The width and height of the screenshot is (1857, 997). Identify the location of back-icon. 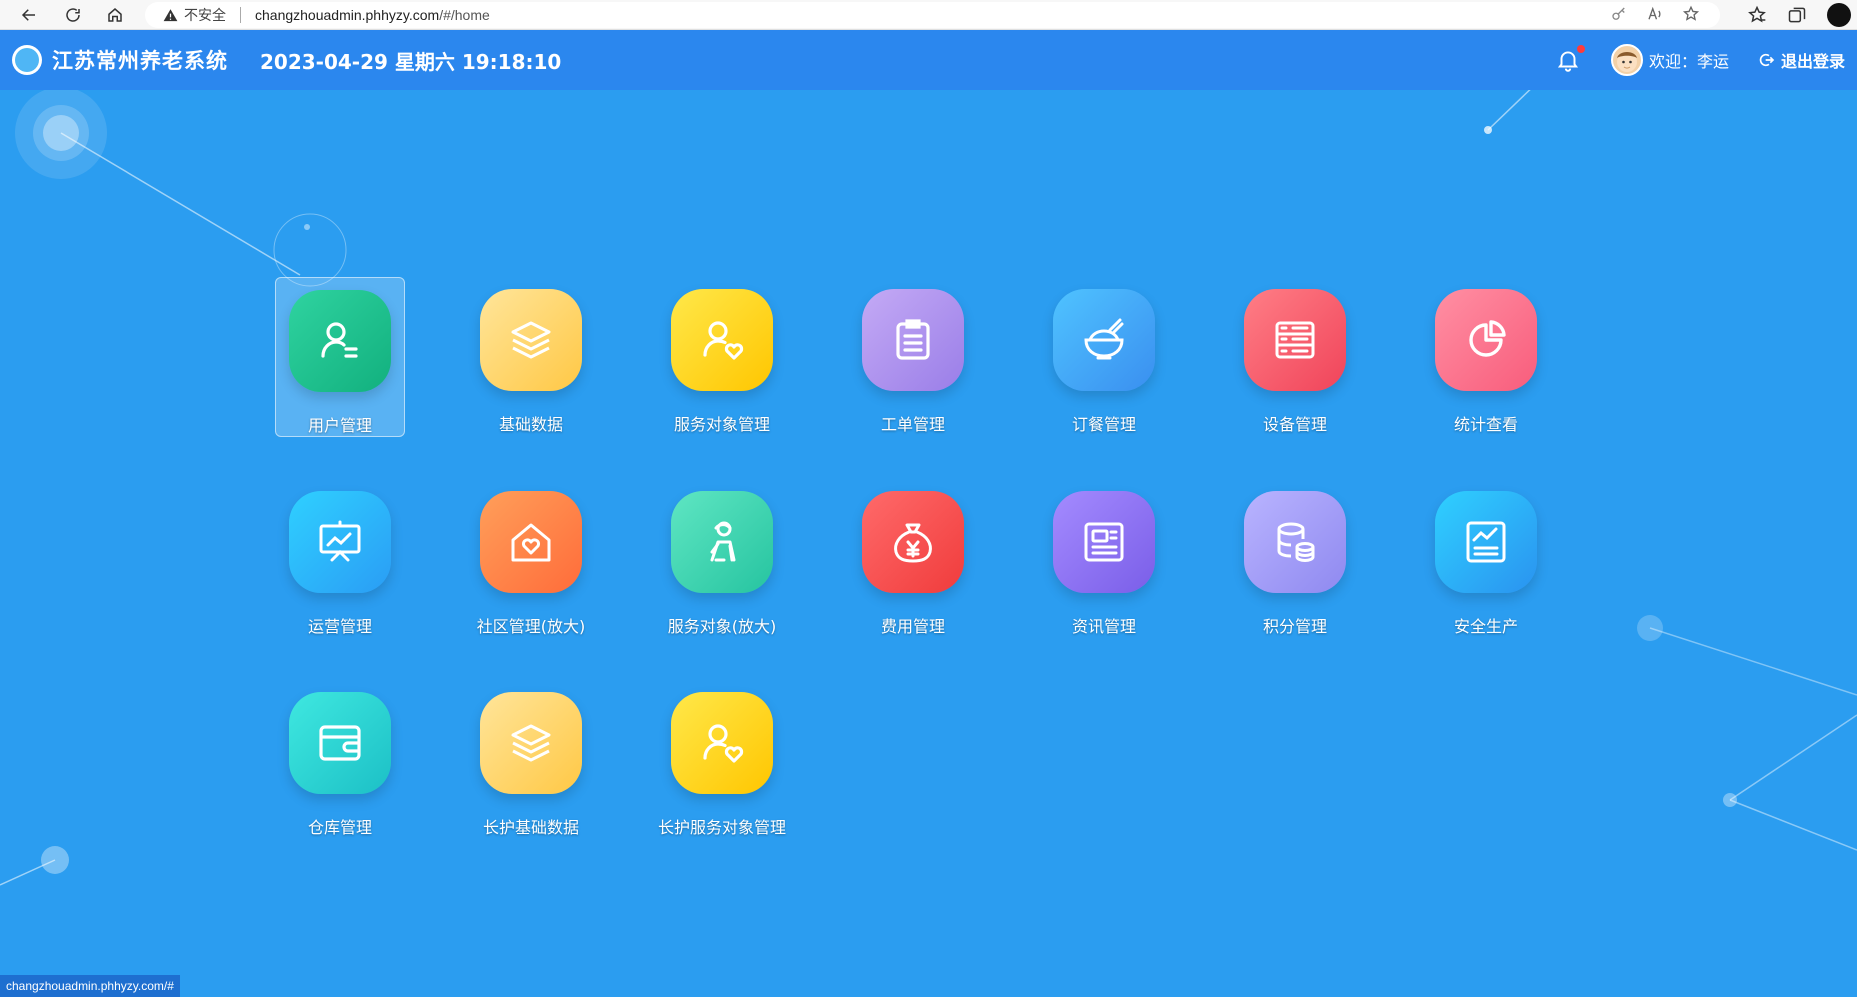
(29, 15).